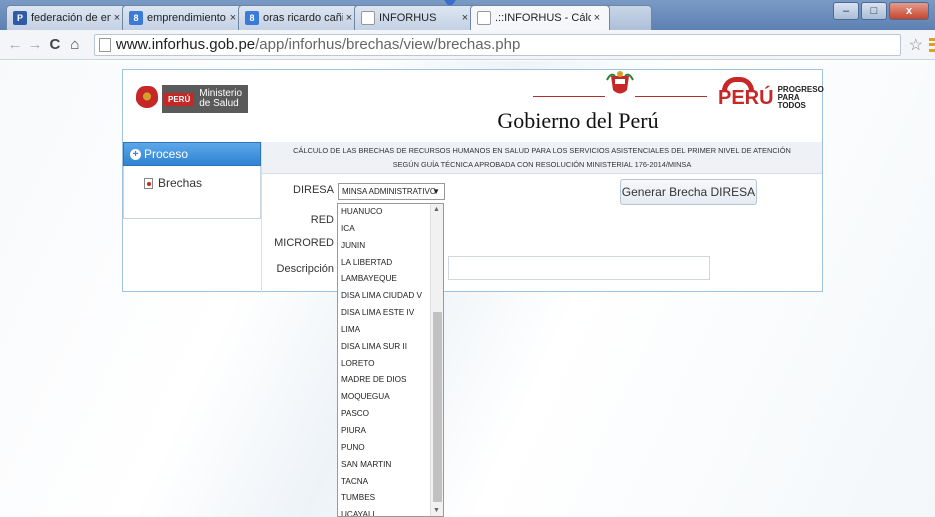 Image resolution: width=935 pixels, height=517 pixels. I want to click on descripcion-label: Descripción, so click(305, 269).